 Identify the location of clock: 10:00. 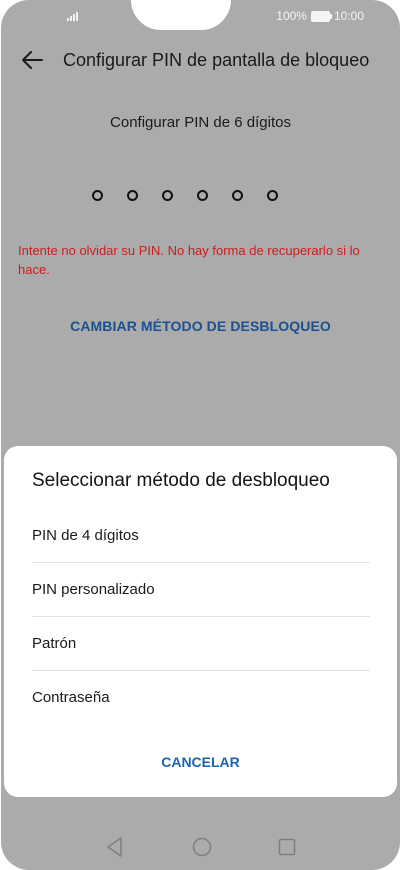
(348, 16).